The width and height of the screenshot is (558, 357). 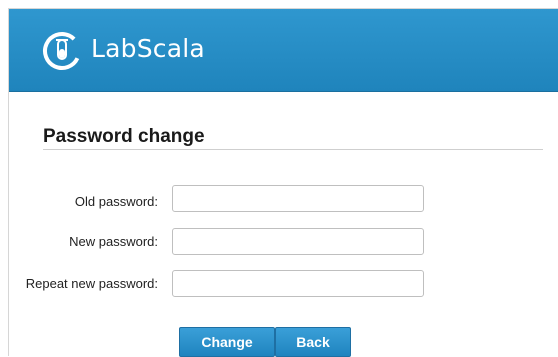 I want to click on new-password-input, so click(x=298, y=241).